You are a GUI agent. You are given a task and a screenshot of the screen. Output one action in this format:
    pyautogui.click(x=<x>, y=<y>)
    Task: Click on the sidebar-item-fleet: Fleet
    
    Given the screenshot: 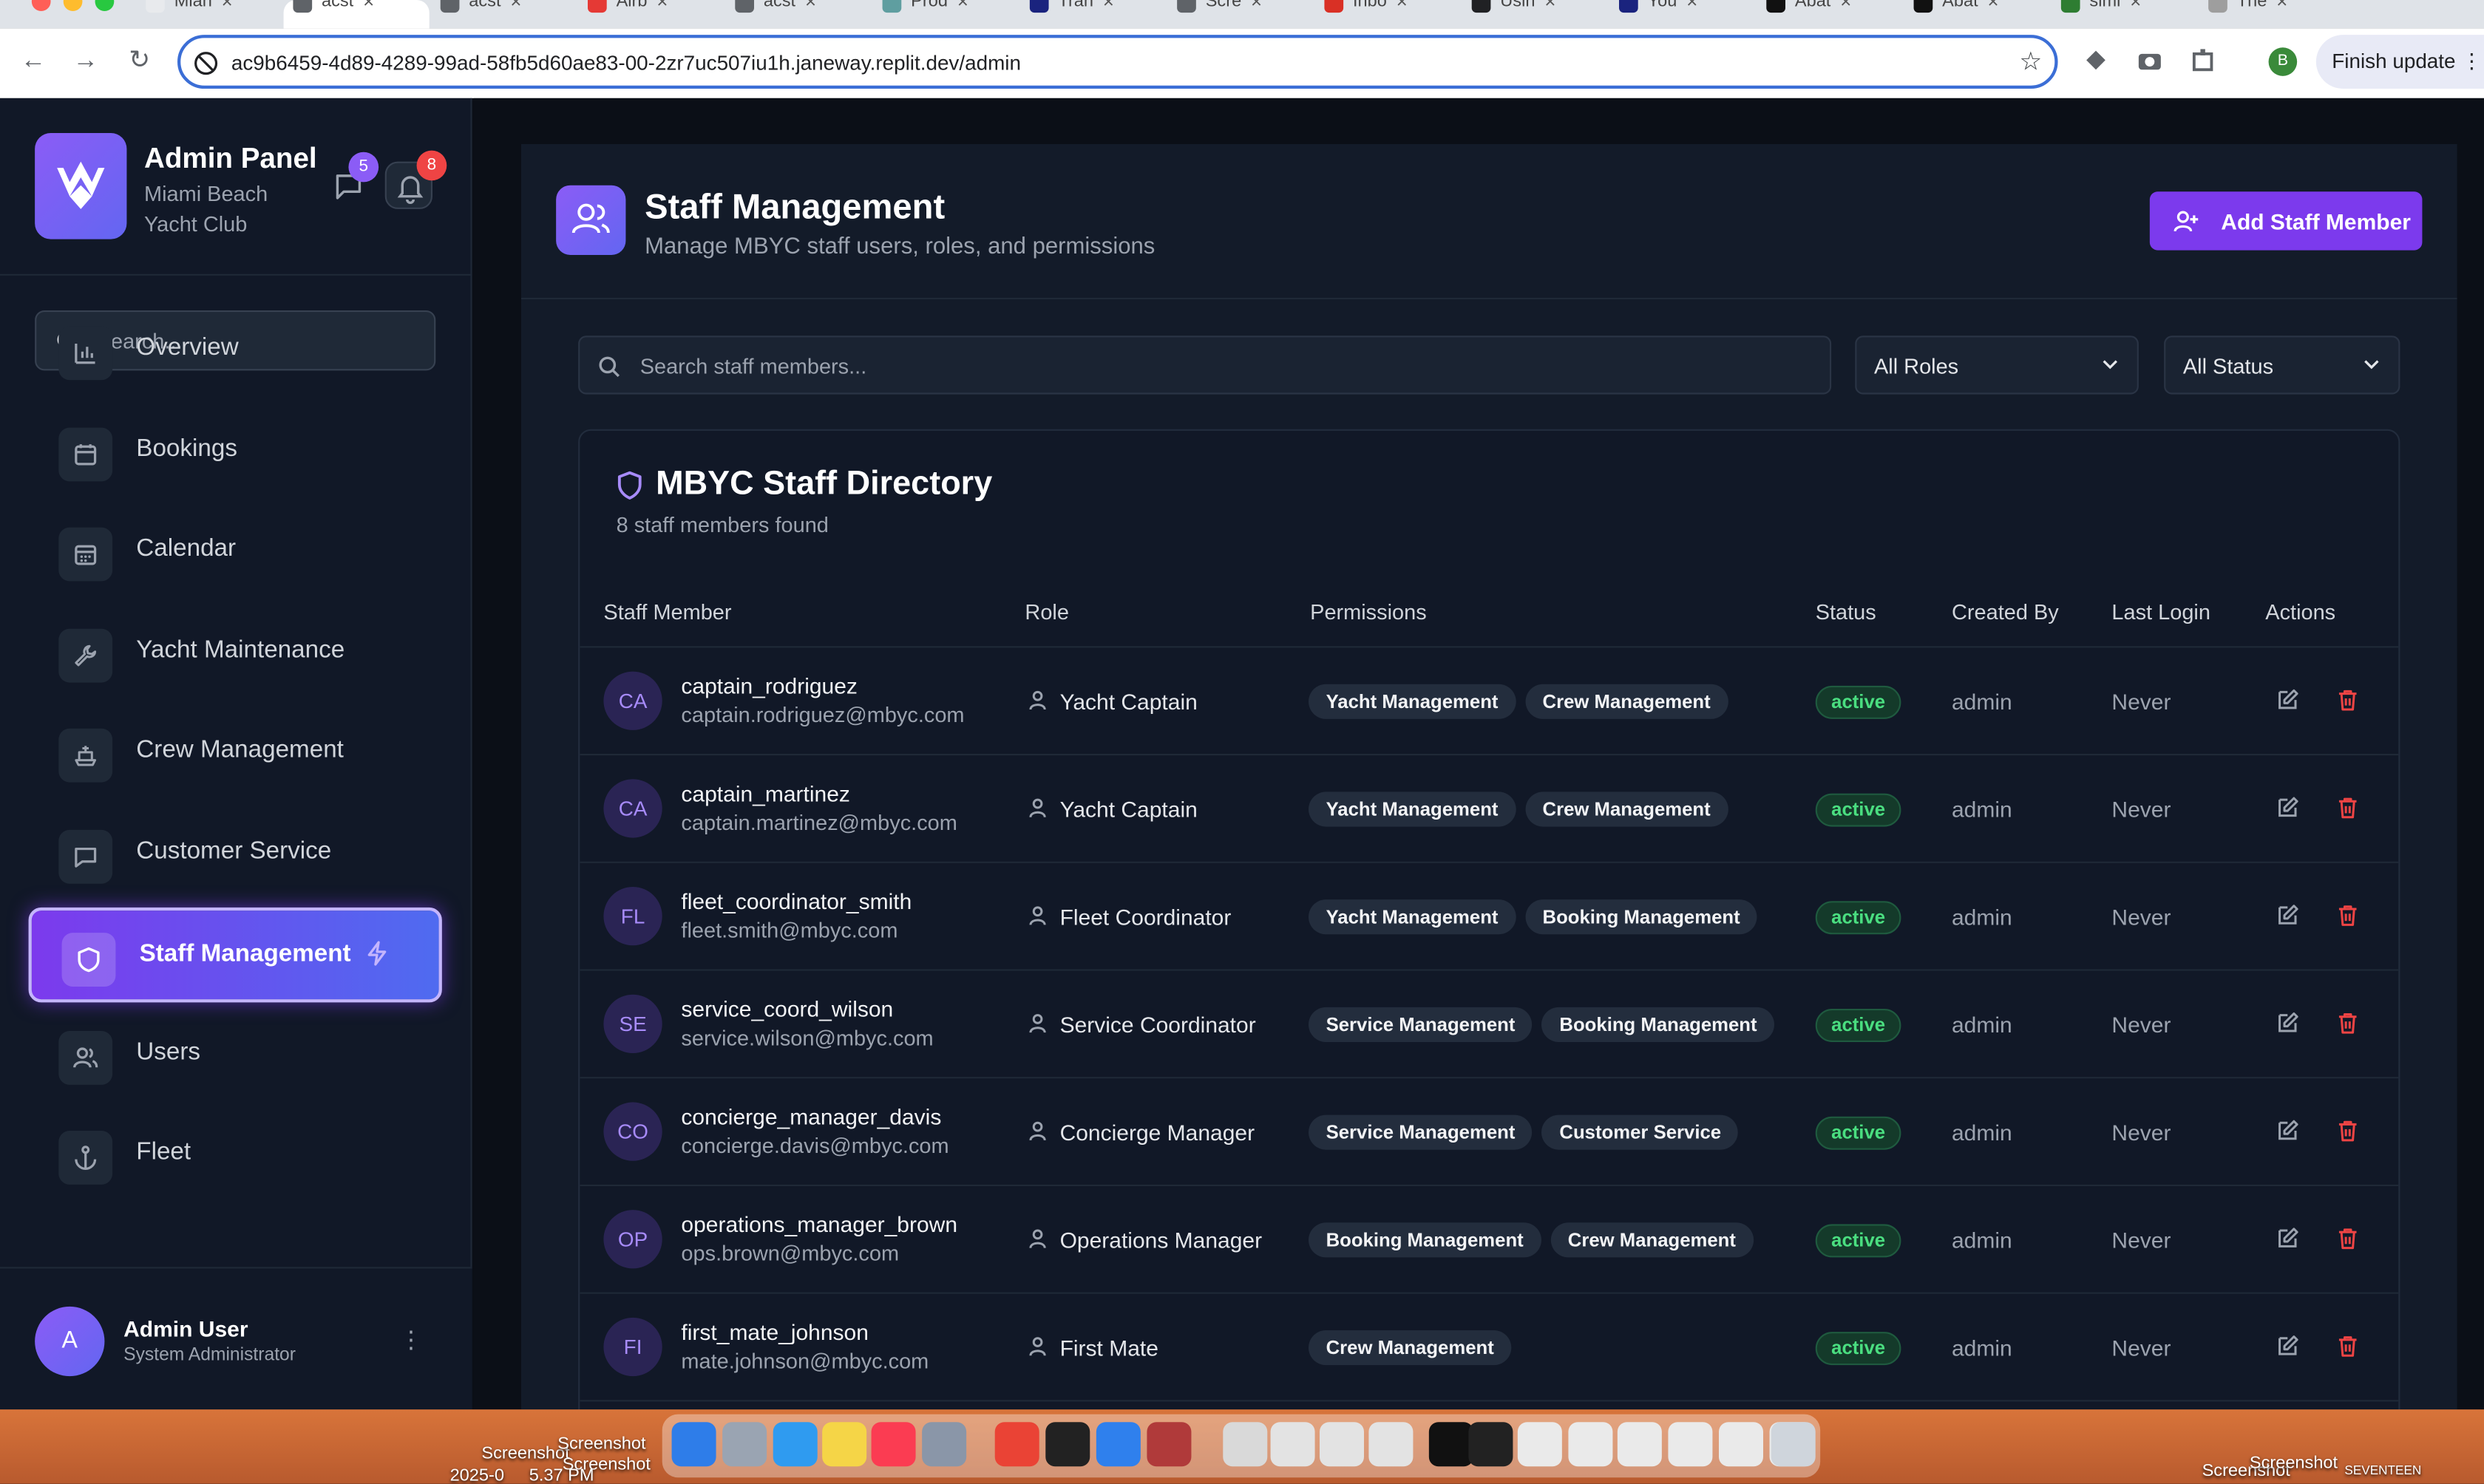 What is the action you would take?
    pyautogui.click(x=236, y=1156)
    